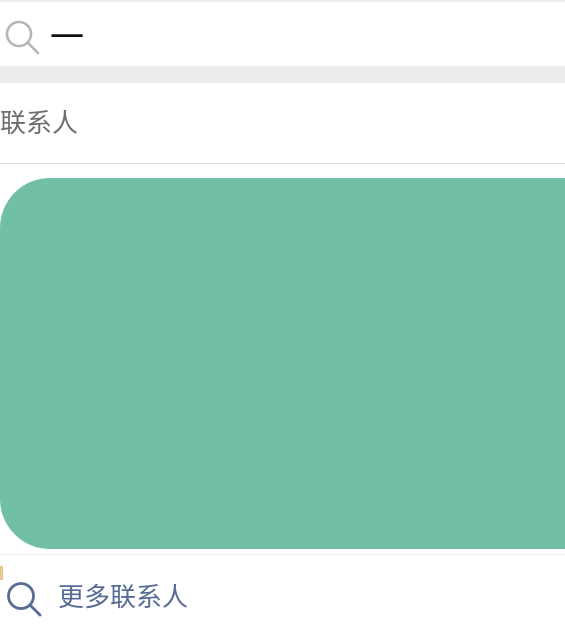  What do you see at coordinates (290, 34) in the screenshot?
I see `search-input` at bounding box center [290, 34].